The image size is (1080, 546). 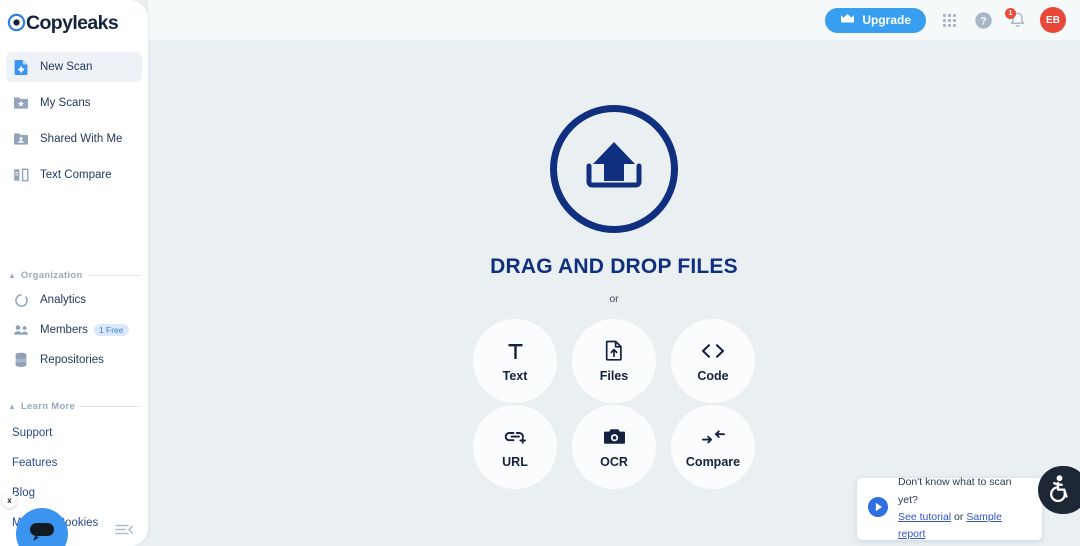 What do you see at coordinates (614, 461) in the screenshot?
I see `tile-label: OCR` at bounding box center [614, 461].